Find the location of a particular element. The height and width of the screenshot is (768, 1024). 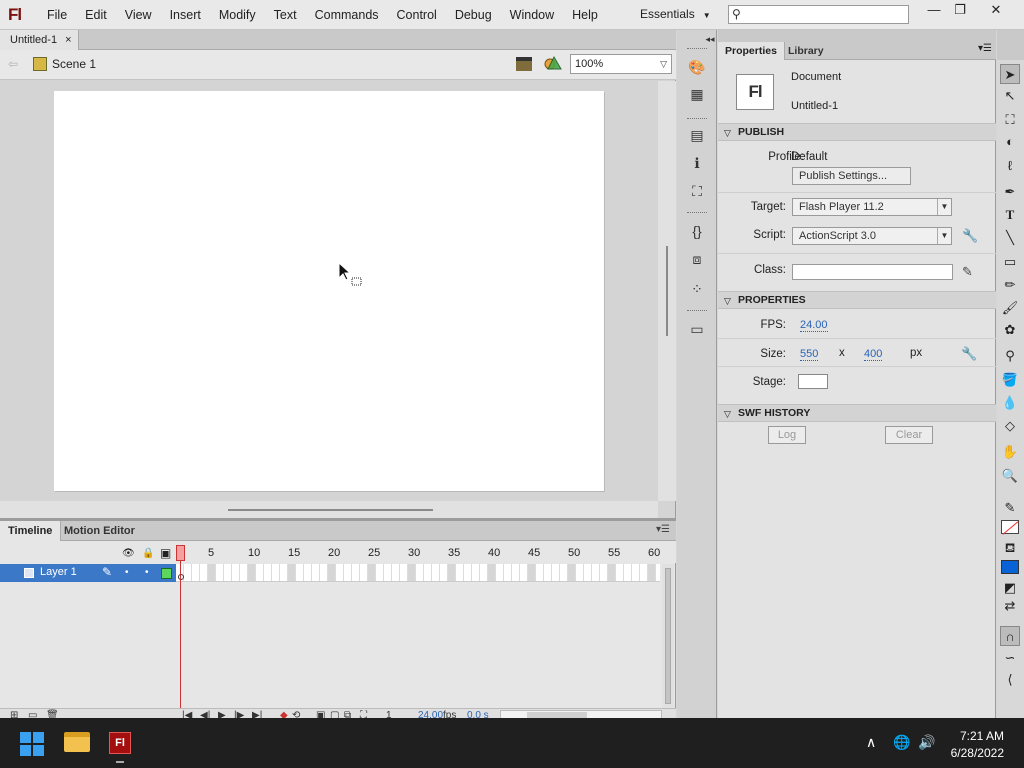

scene-label: Scene 1 is located at coordinates (74, 64).